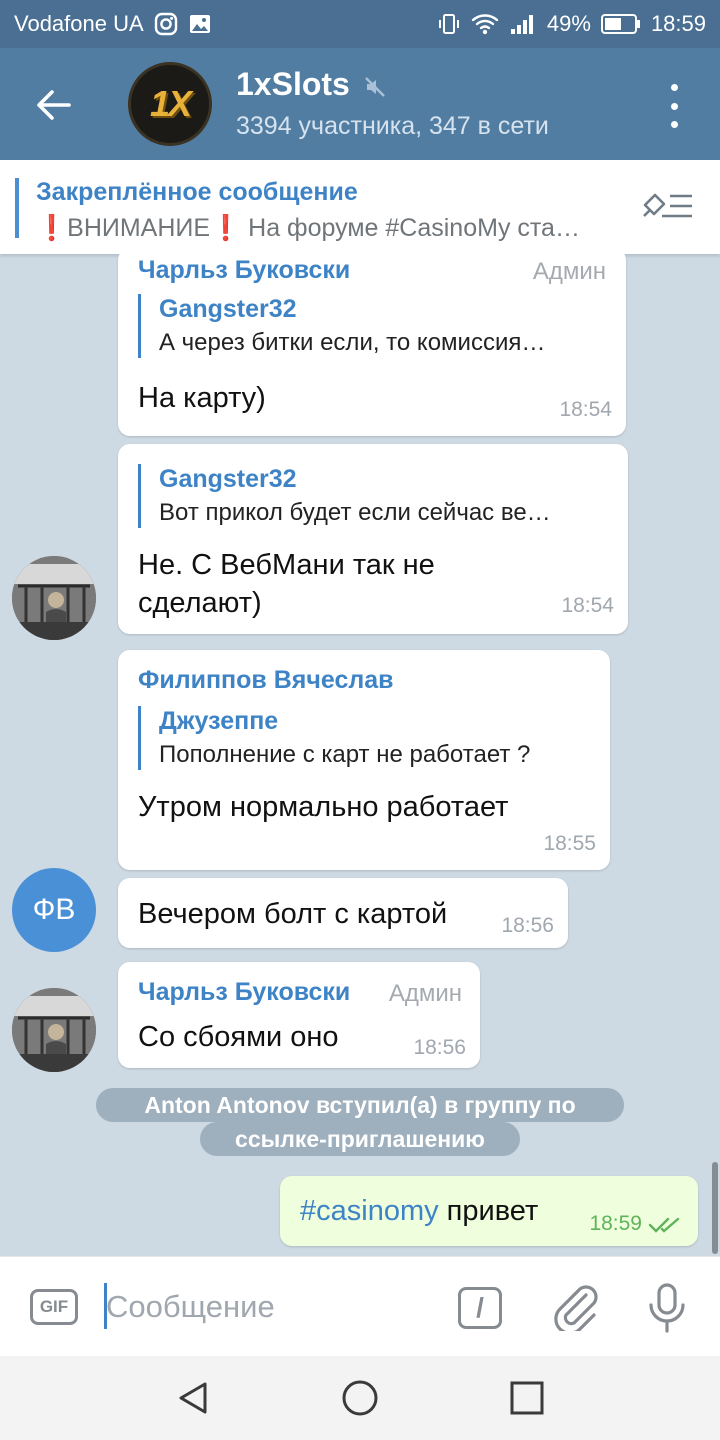 This screenshot has width=720, height=1440. What do you see at coordinates (674, 106) in the screenshot?
I see `more-vert-icon` at bounding box center [674, 106].